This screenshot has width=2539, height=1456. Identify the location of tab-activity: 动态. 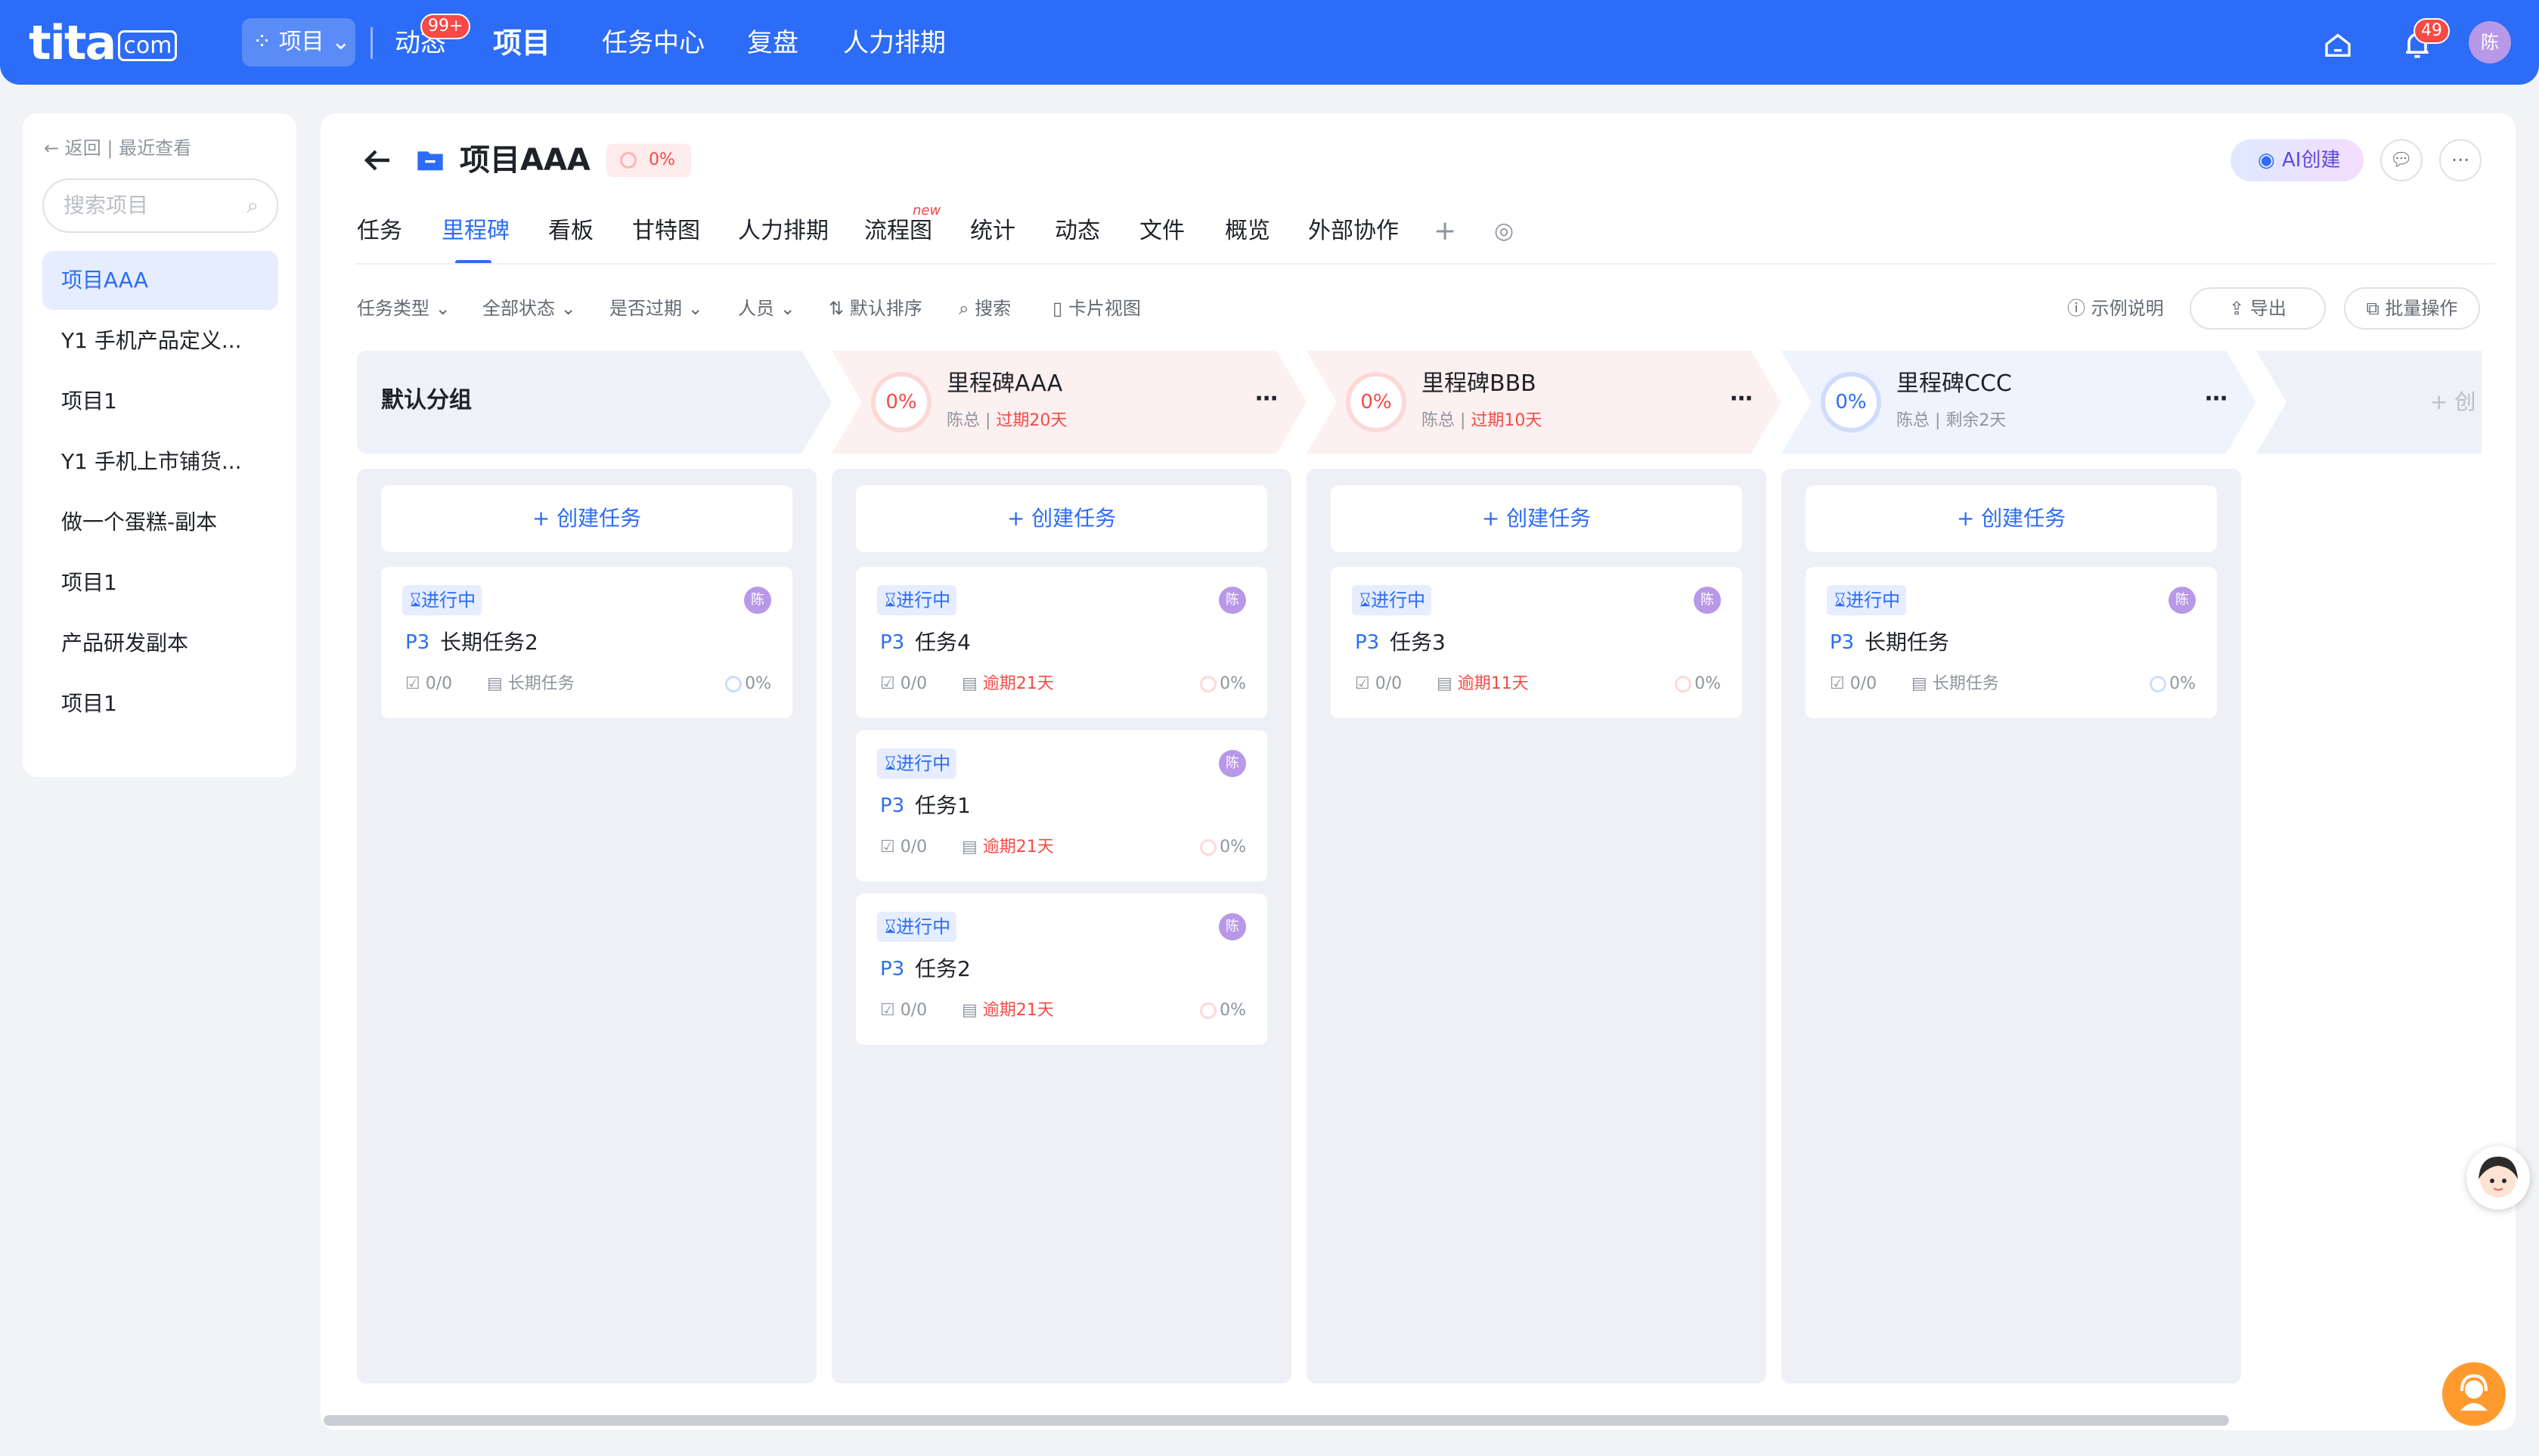
(1077, 231).